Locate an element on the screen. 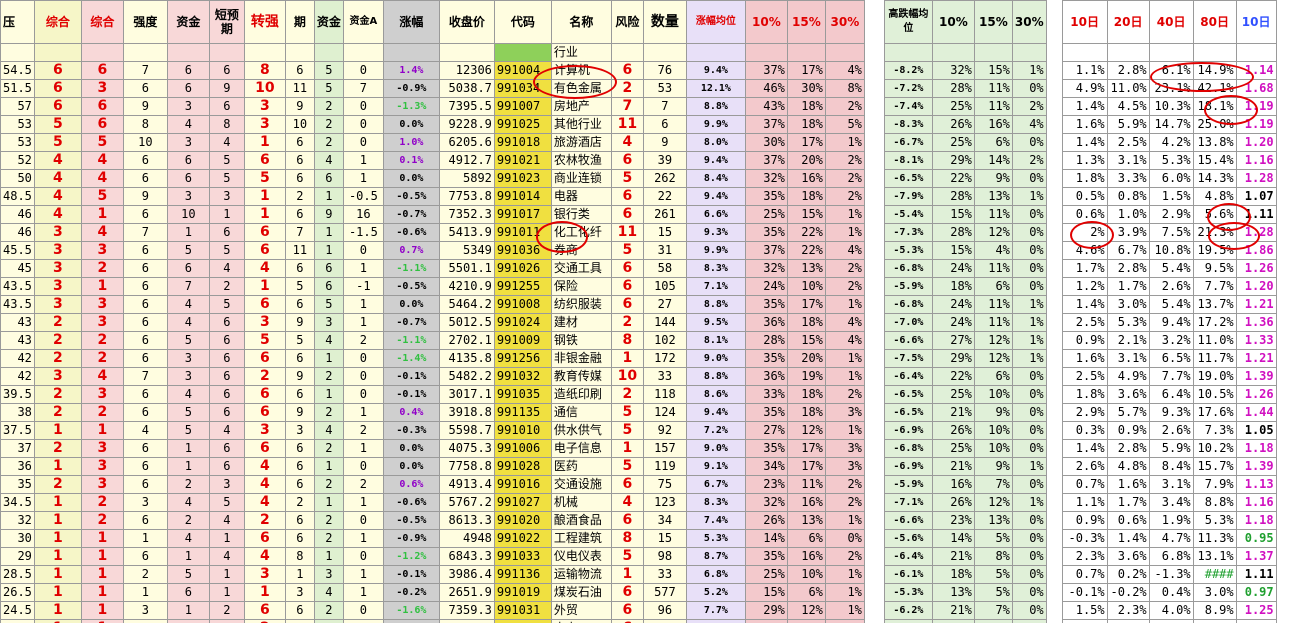  col-header-23: 30% is located at coordinates (1029, 22).